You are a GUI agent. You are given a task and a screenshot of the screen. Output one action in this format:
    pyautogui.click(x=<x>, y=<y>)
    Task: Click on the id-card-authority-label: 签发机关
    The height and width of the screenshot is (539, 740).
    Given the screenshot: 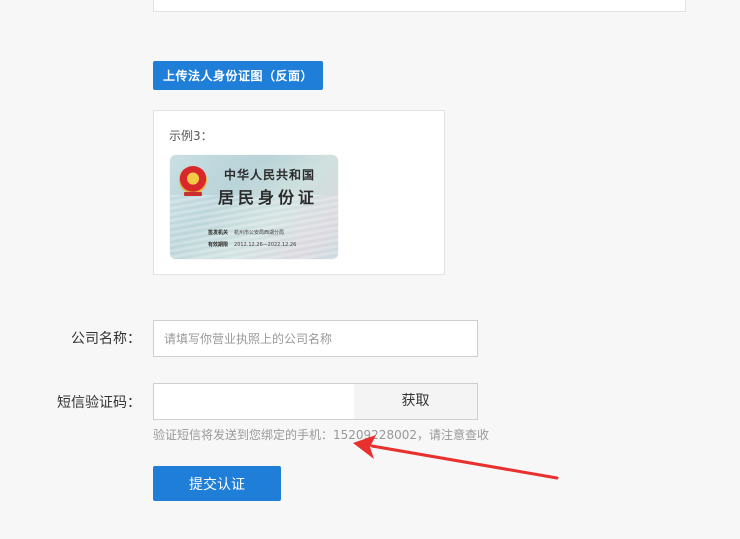 What is the action you would take?
    pyautogui.click(x=218, y=233)
    